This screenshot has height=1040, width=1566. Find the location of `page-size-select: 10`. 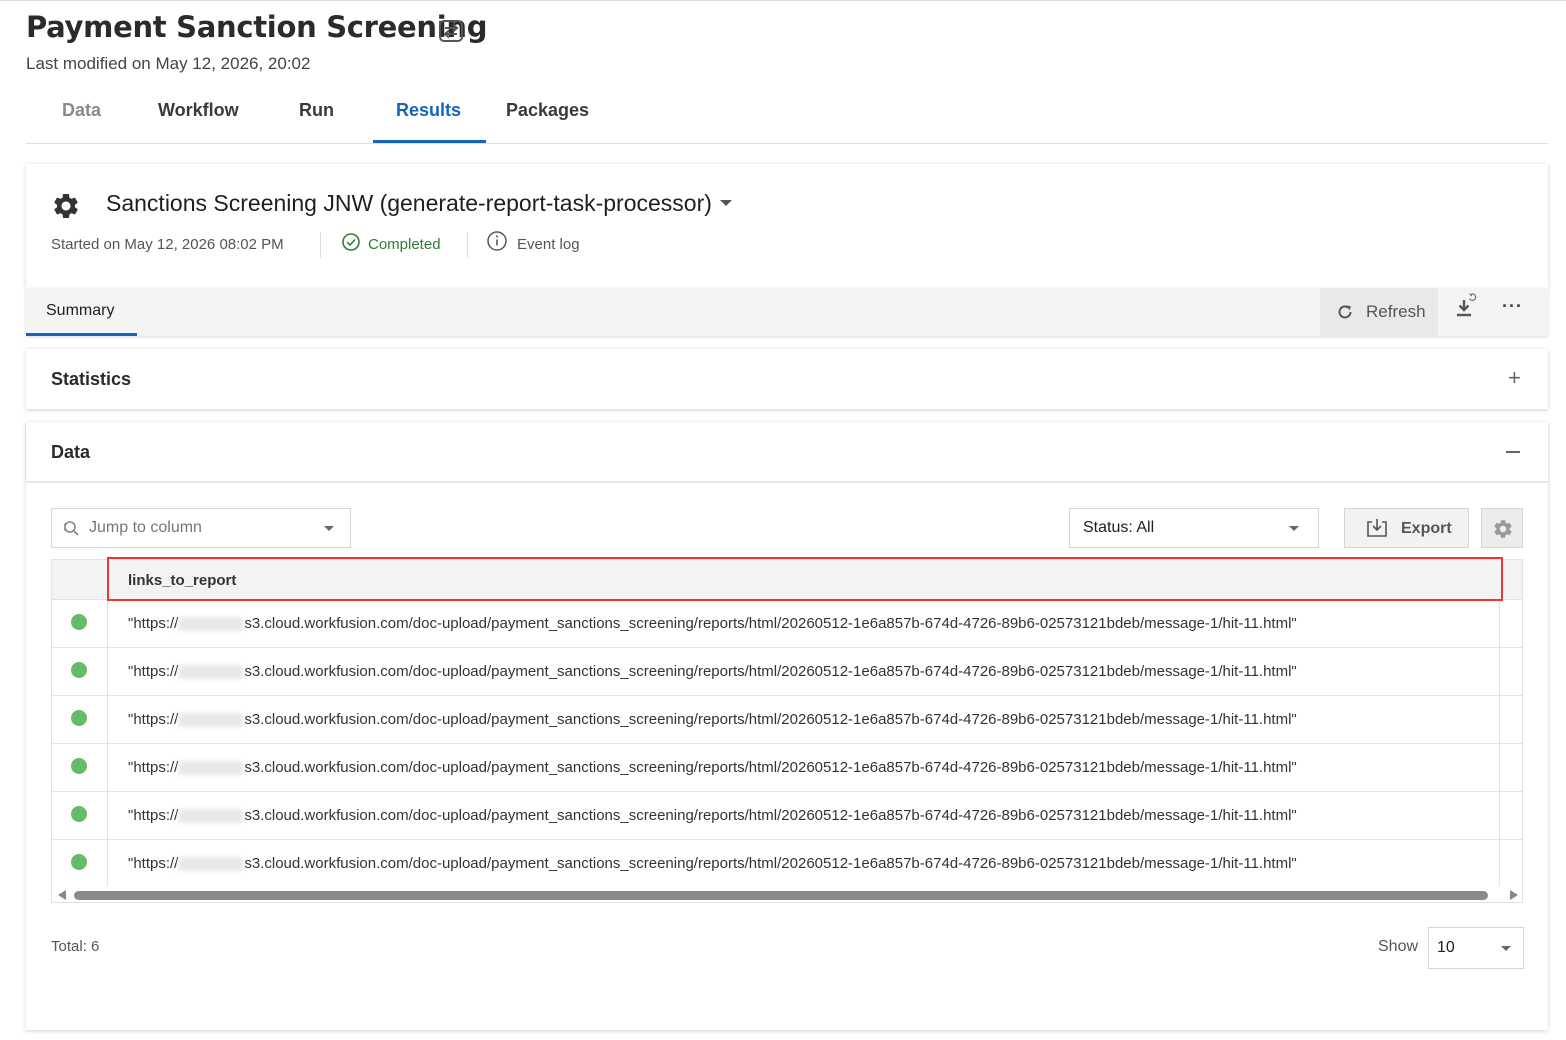

page-size-select: 10 is located at coordinates (1476, 948).